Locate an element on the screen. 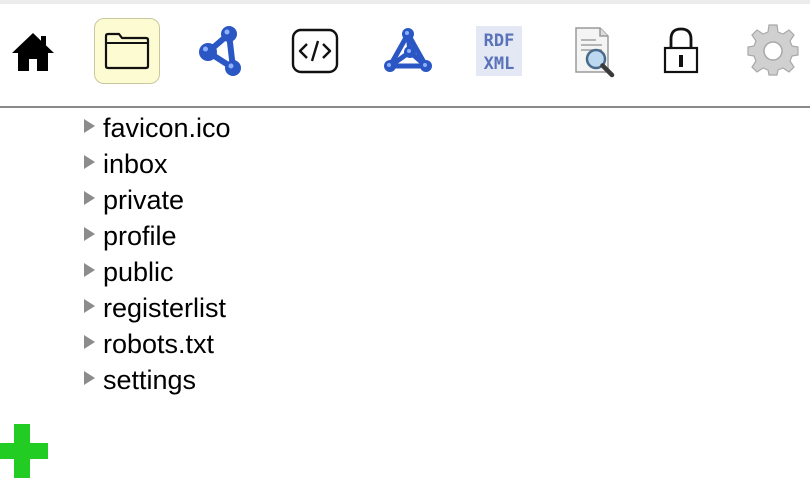 This screenshot has width=810, height=494. file-item-robots: robots.txt is located at coordinates (157, 344).